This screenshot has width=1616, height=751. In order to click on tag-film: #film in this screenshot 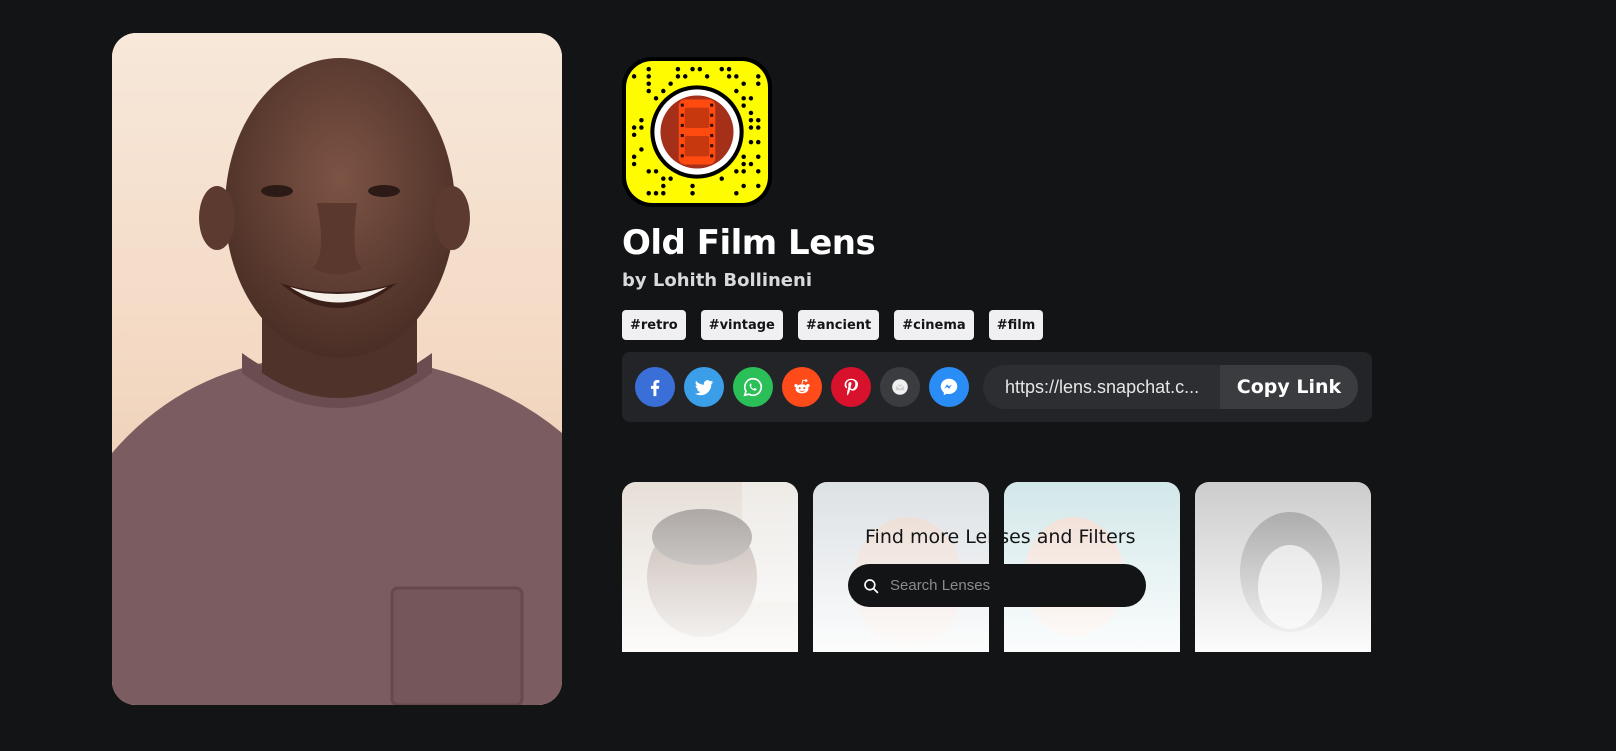, I will do `click(1016, 325)`.